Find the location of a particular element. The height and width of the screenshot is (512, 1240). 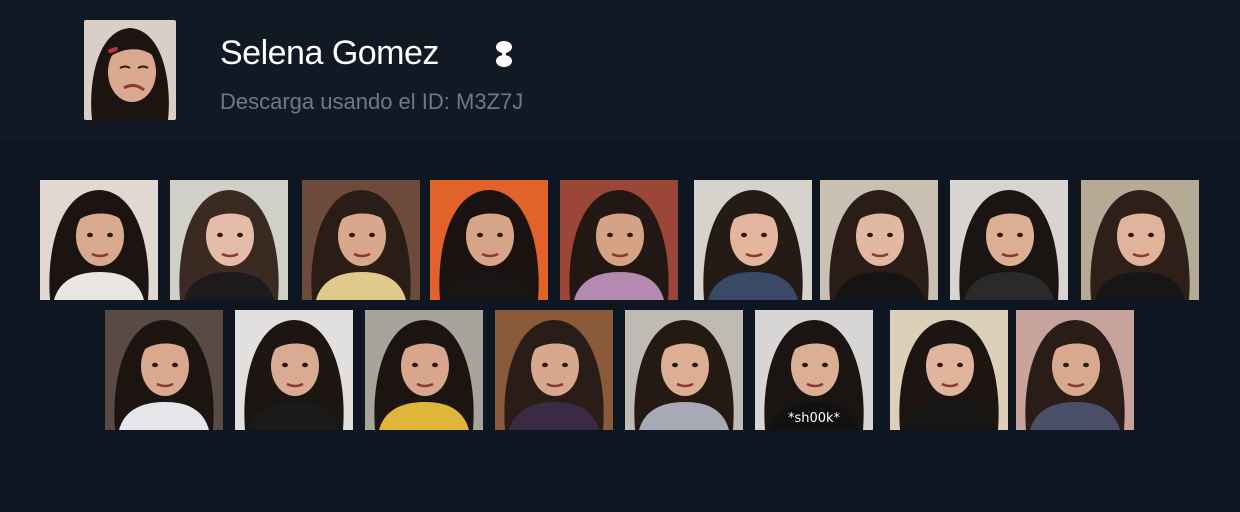

pack-id-text: Descarga usando el ID: M3Z7J is located at coordinates (372, 101).